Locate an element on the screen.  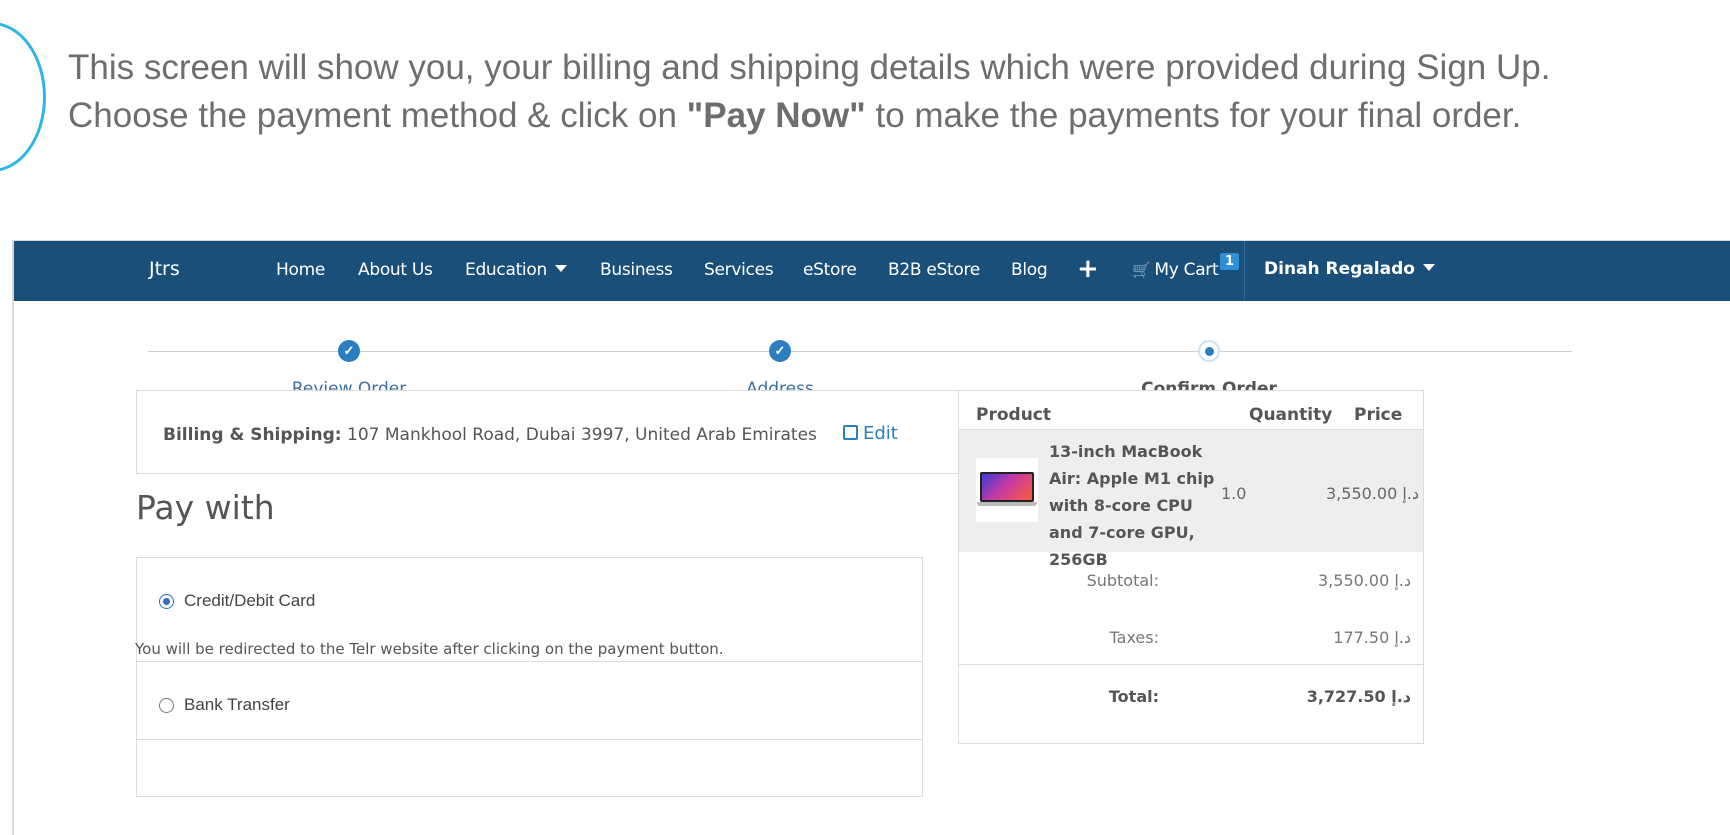
cart-icon: 🛒 is located at coordinates (1141, 270).